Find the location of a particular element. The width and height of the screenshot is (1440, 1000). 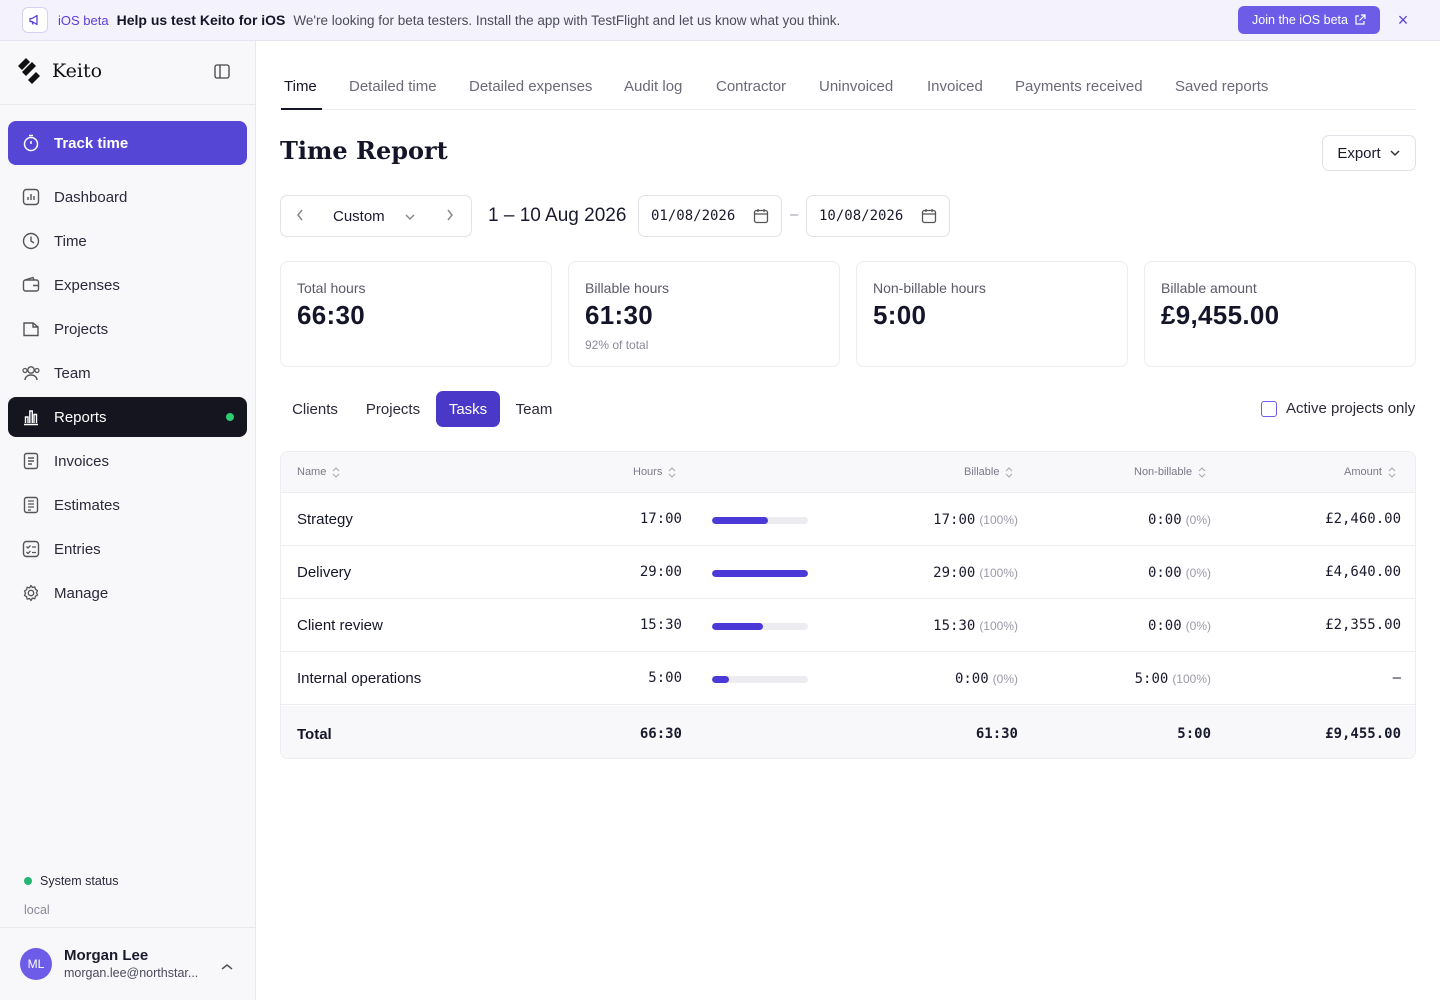

total-label: Total is located at coordinates (314, 734).